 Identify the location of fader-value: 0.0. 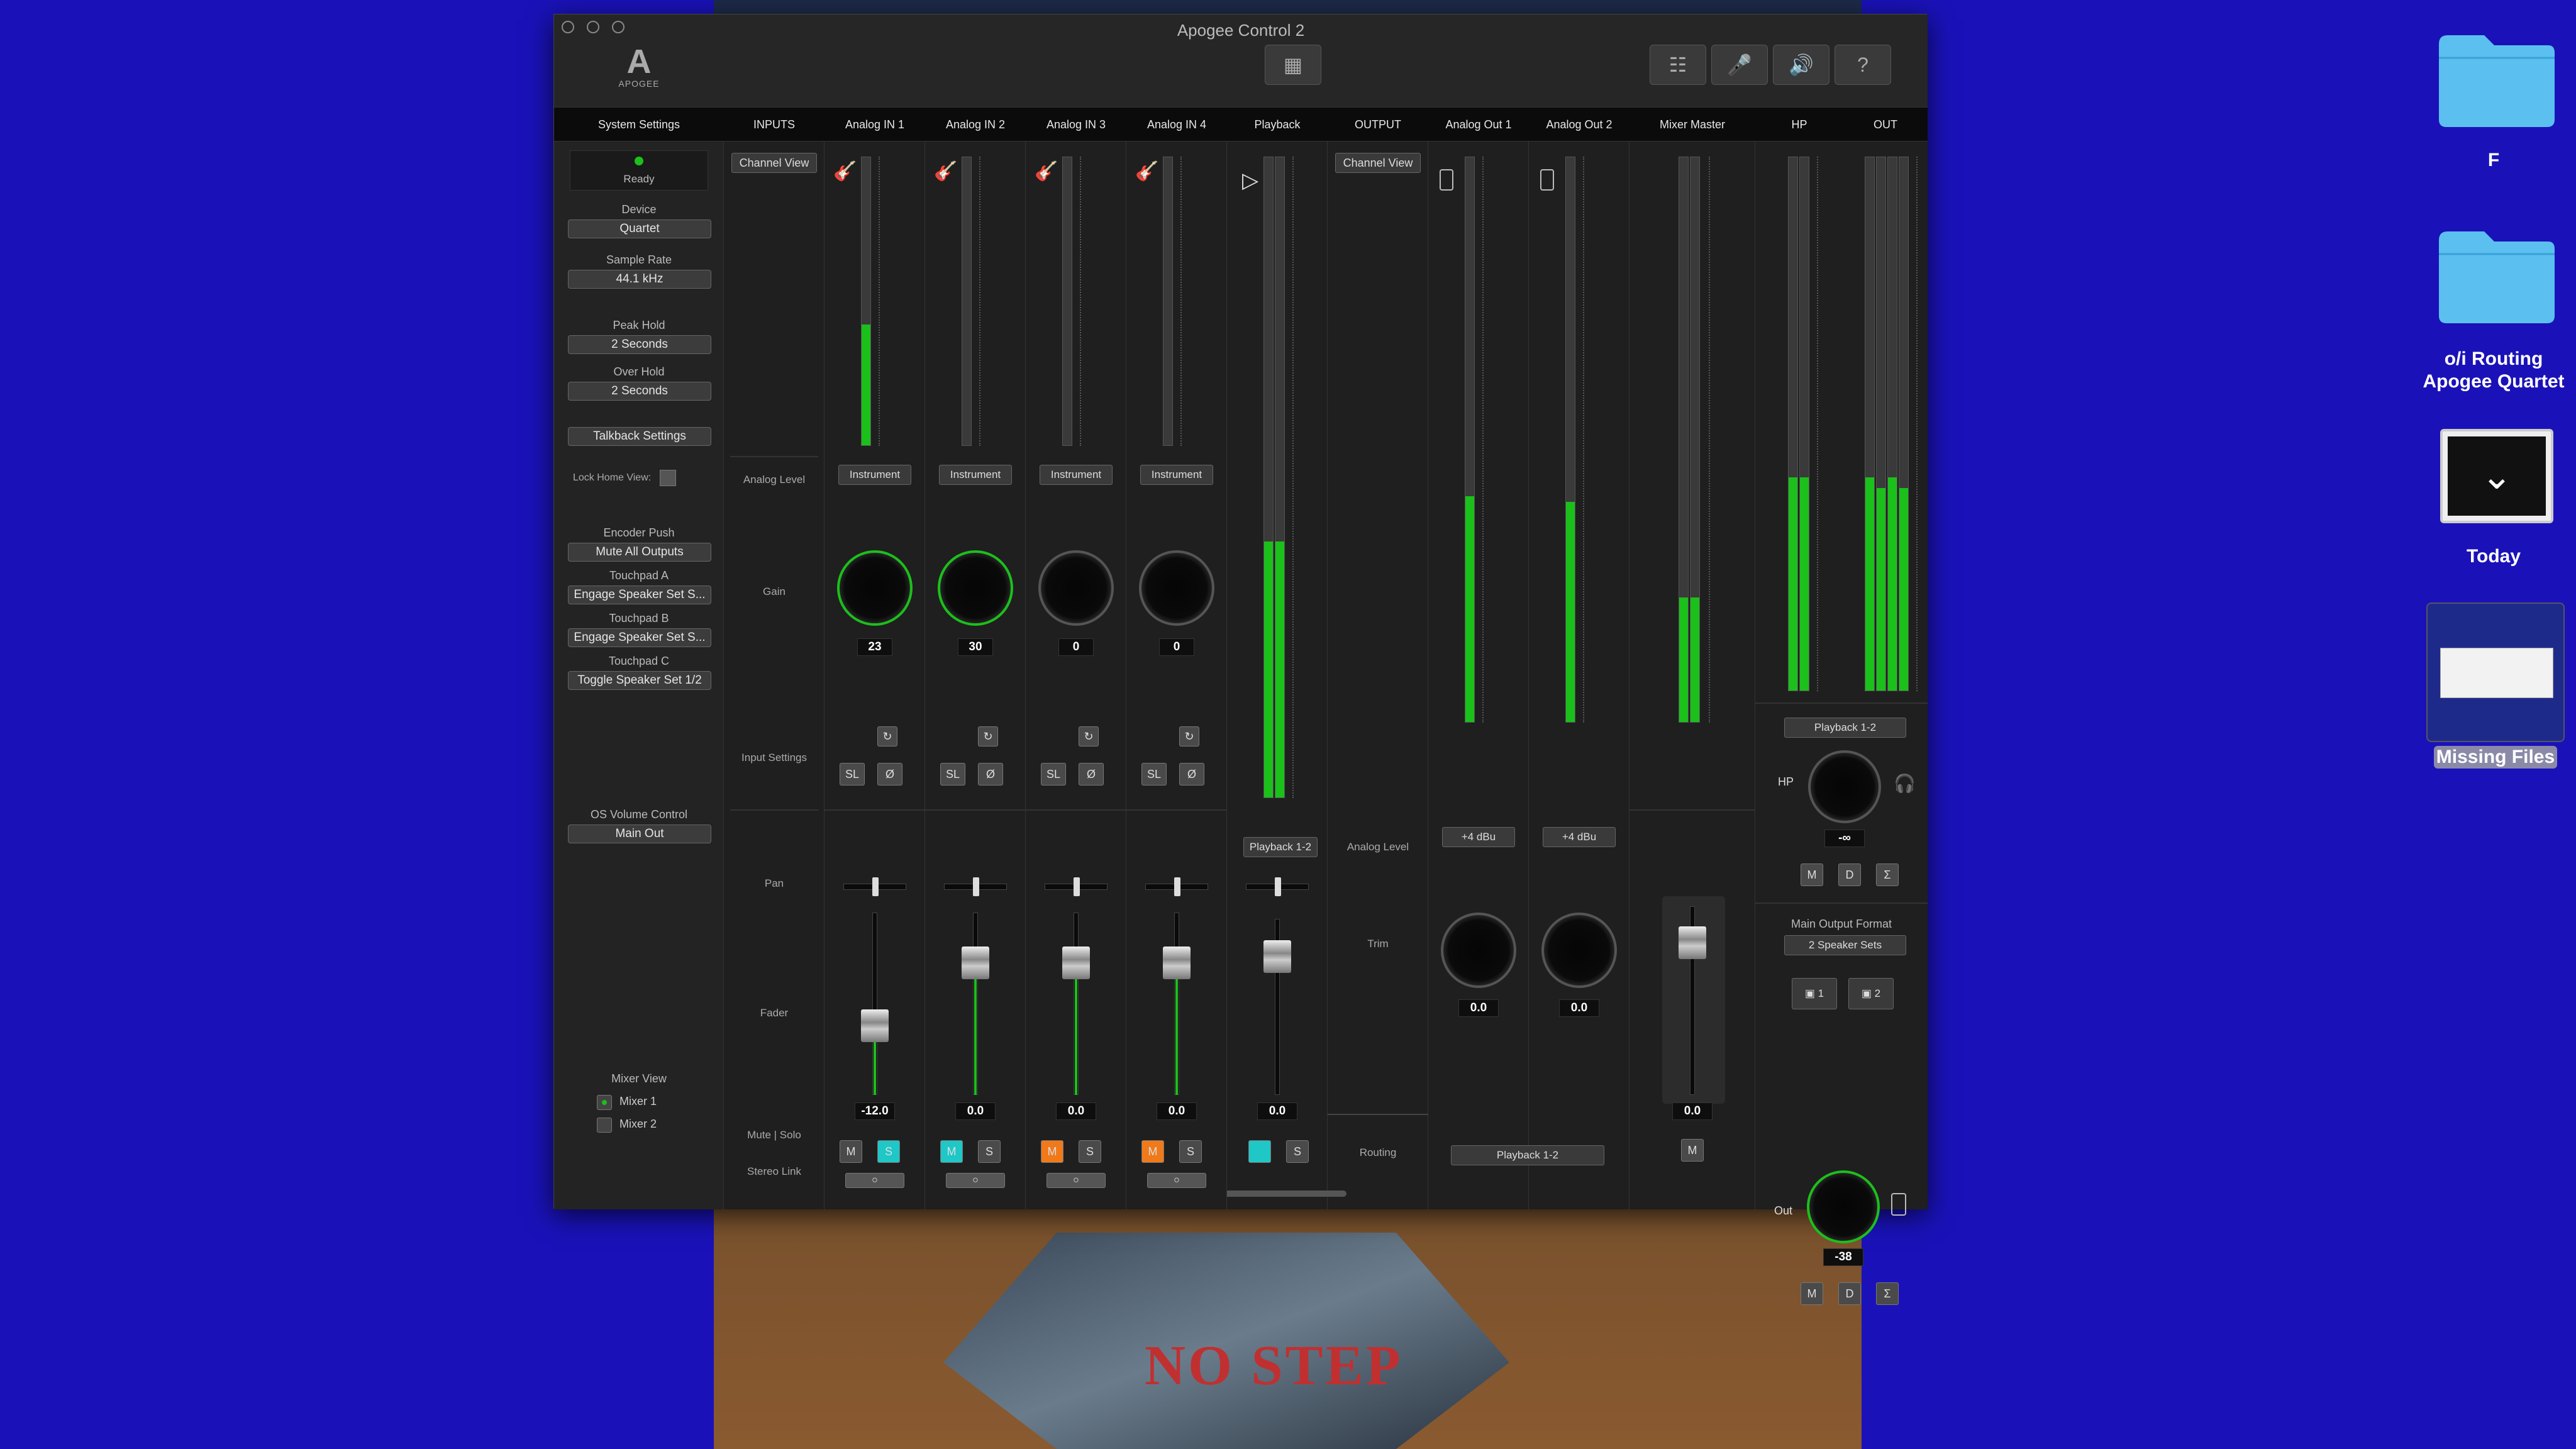
(975, 1111).